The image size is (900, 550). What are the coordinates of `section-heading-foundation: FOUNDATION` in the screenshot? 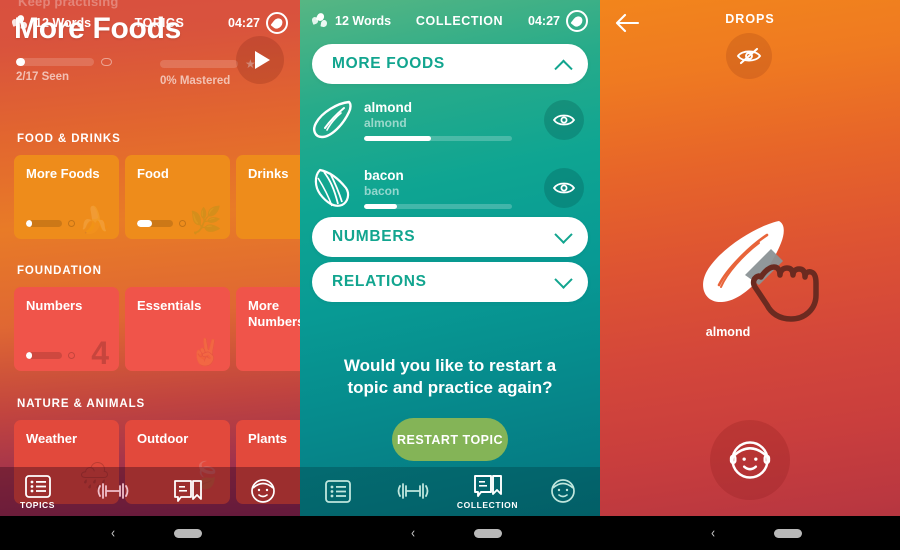 It's located at (59, 271).